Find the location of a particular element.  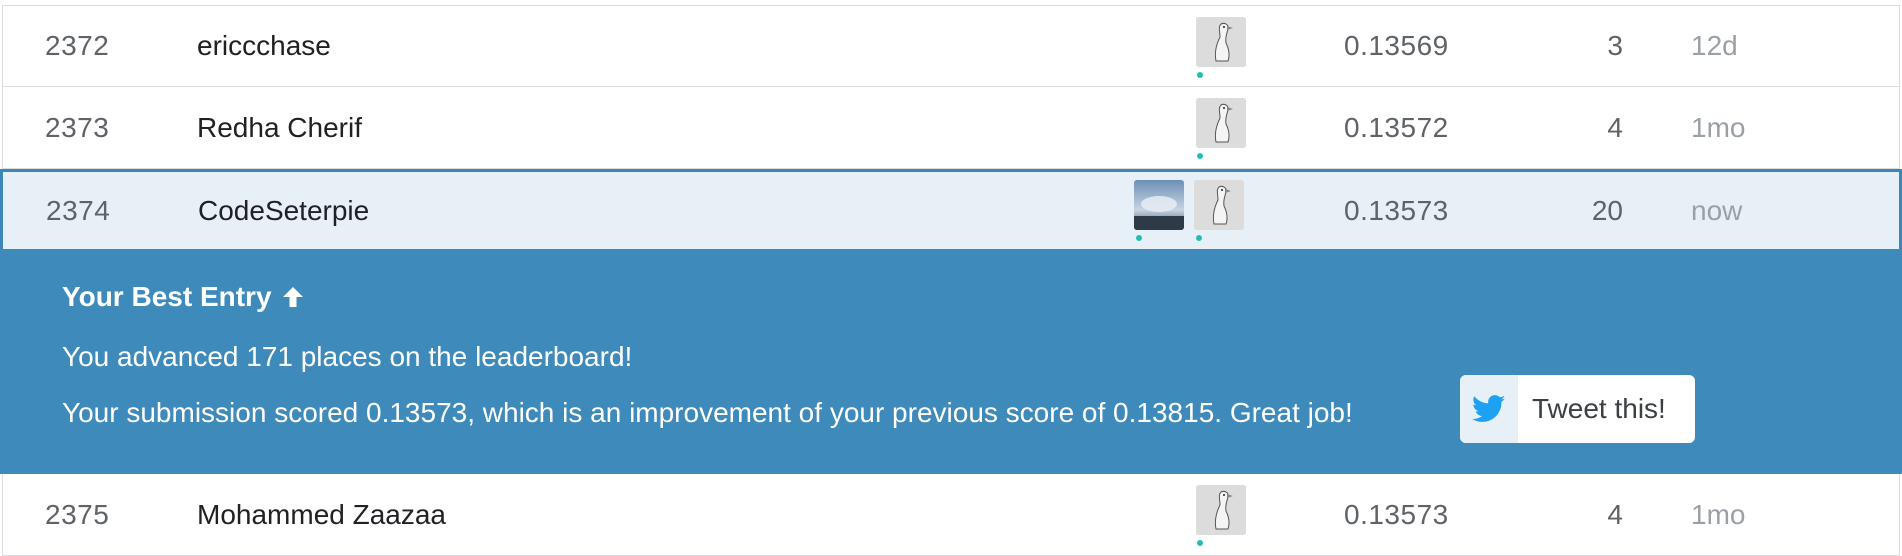

team-name: Redha Cherif is located at coordinates (279, 127).